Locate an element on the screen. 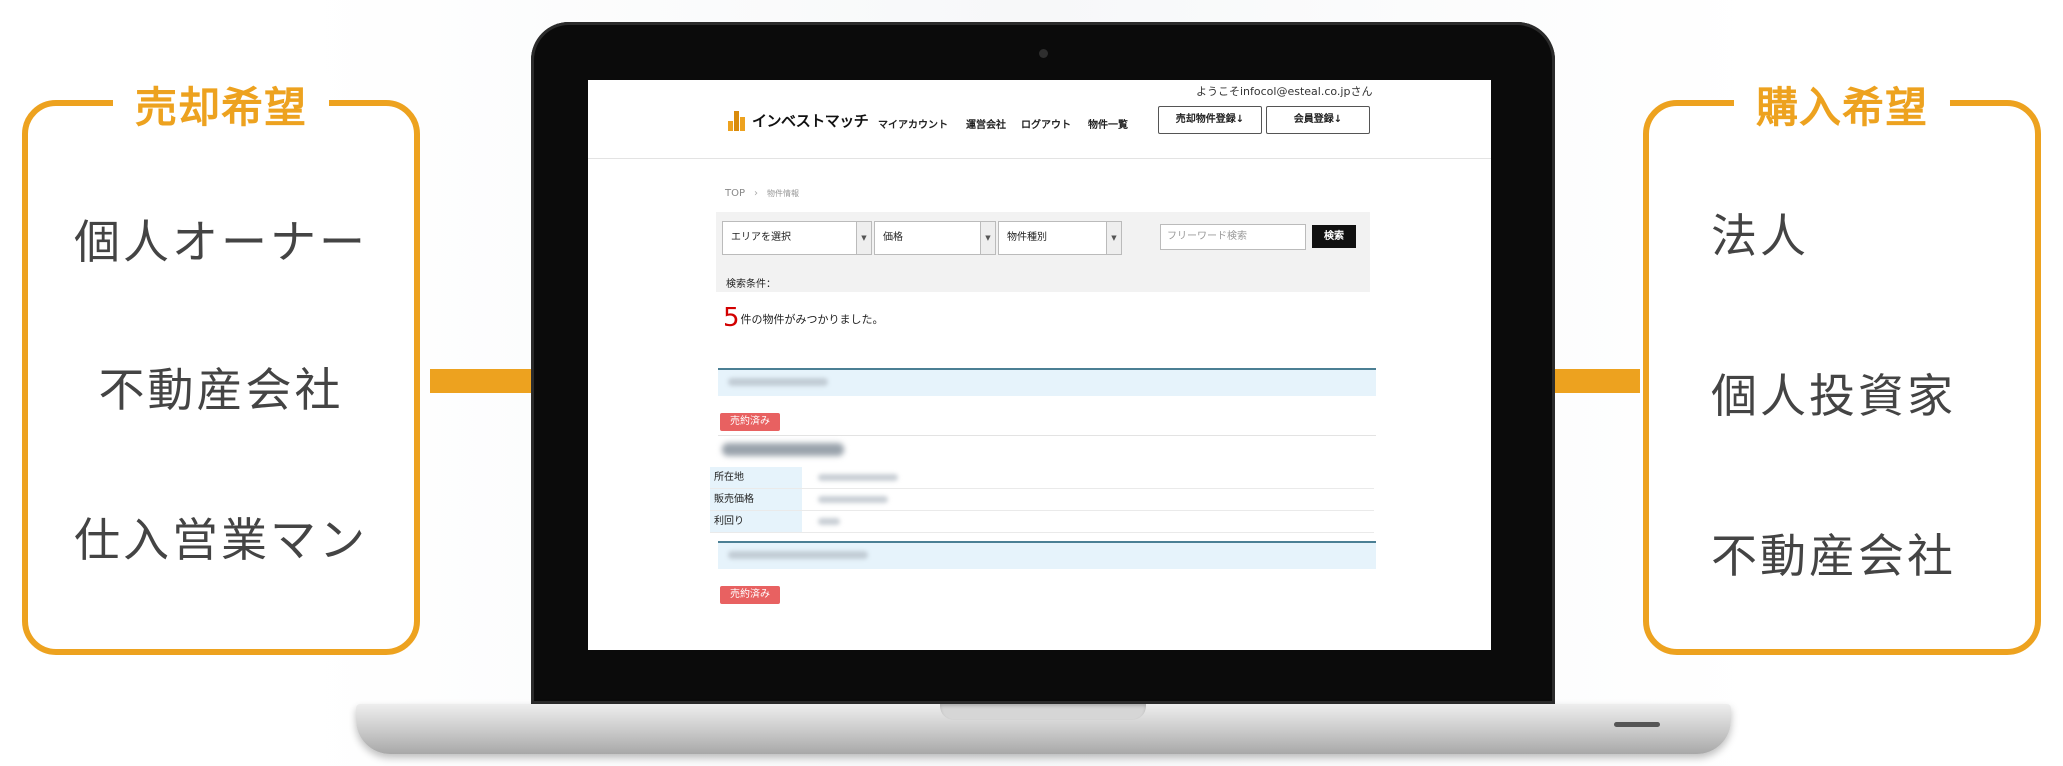 This screenshot has width=2063, height=766. buyer-panel-title: 購入希望 is located at coordinates (1842, 104).